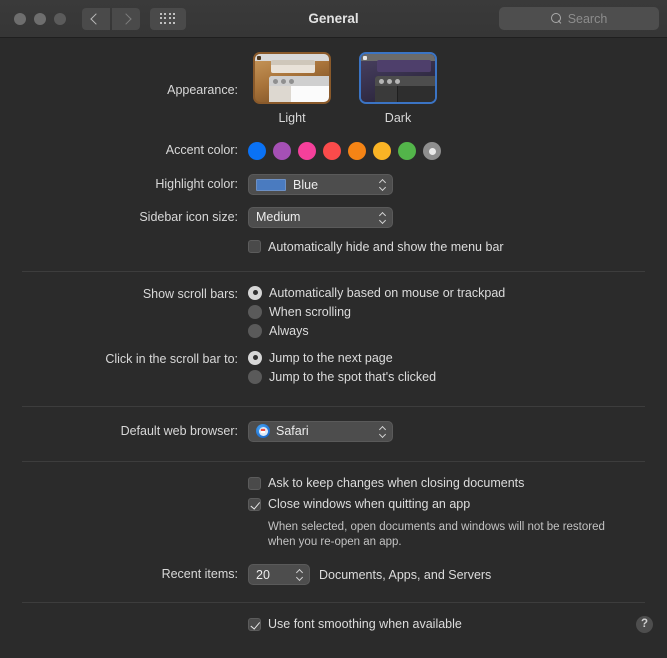 Image resolution: width=667 pixels, height=658 pixels. I want to click on scrollbar-option-when-scrolling: When scrolling, so click(457, 311).